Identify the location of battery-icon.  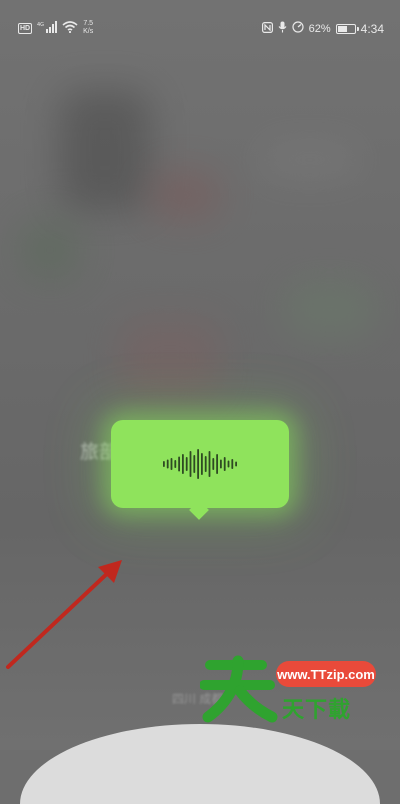
(347, 28).